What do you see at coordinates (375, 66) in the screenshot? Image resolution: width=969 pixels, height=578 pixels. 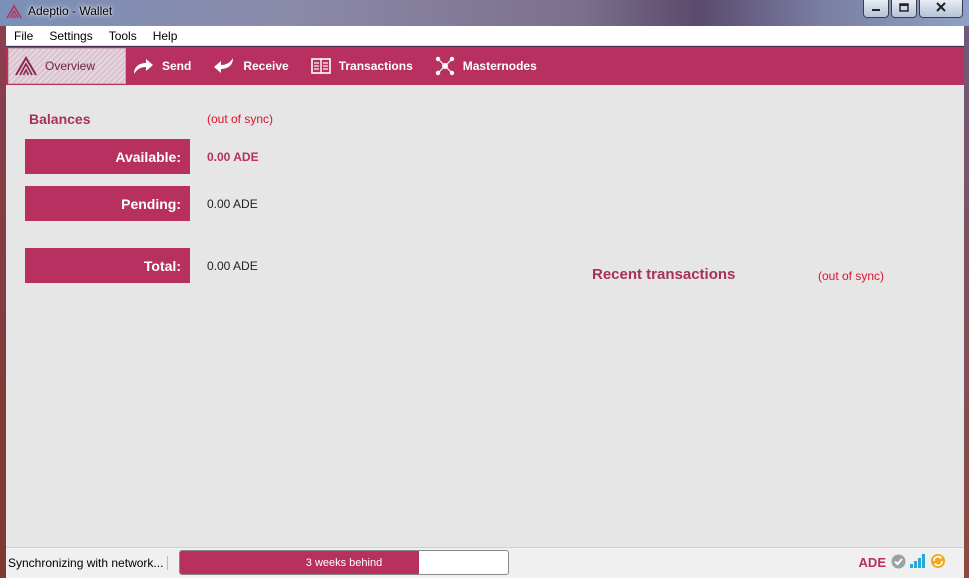 I see `tab-transactions-label: Transactions` at bounding box center [375, 66].